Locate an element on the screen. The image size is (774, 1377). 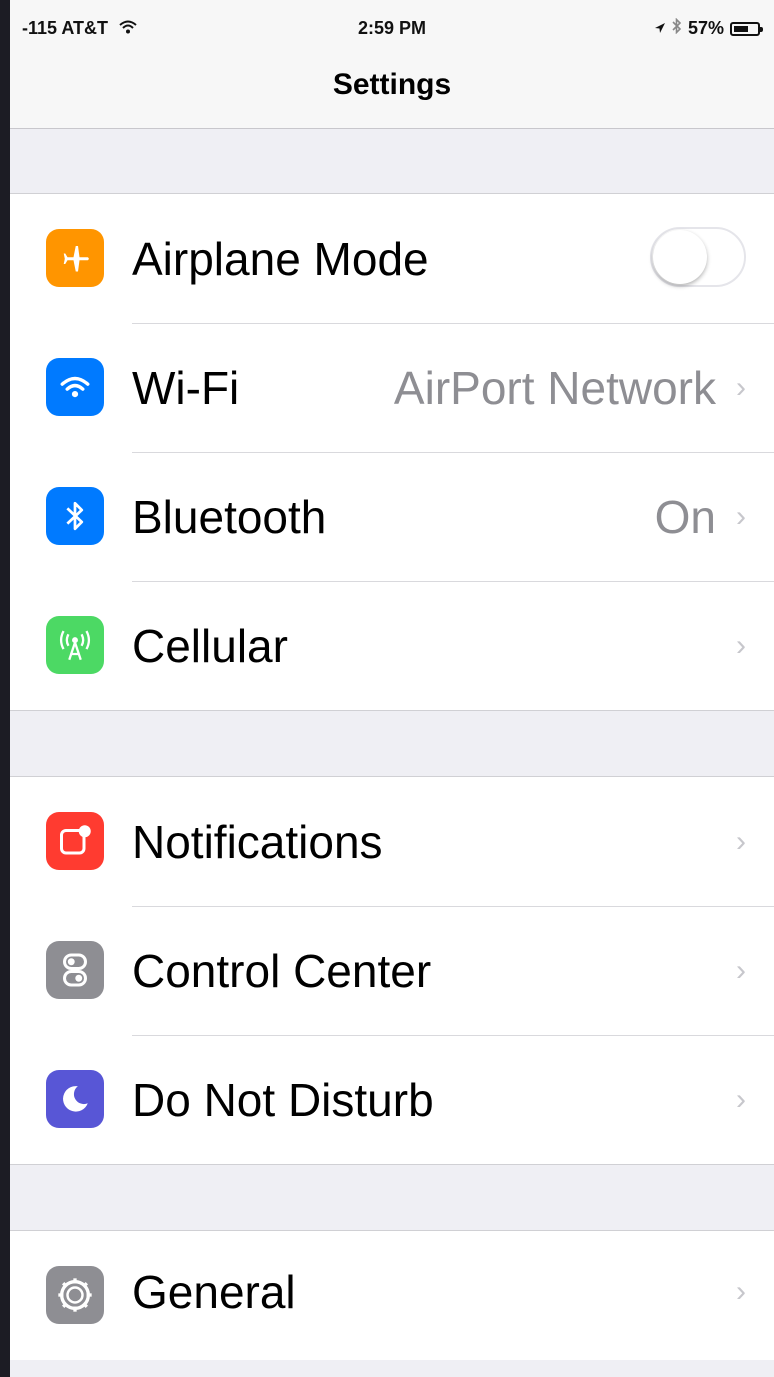
settings-row-general: General › is located at coordinates (392, 1295).